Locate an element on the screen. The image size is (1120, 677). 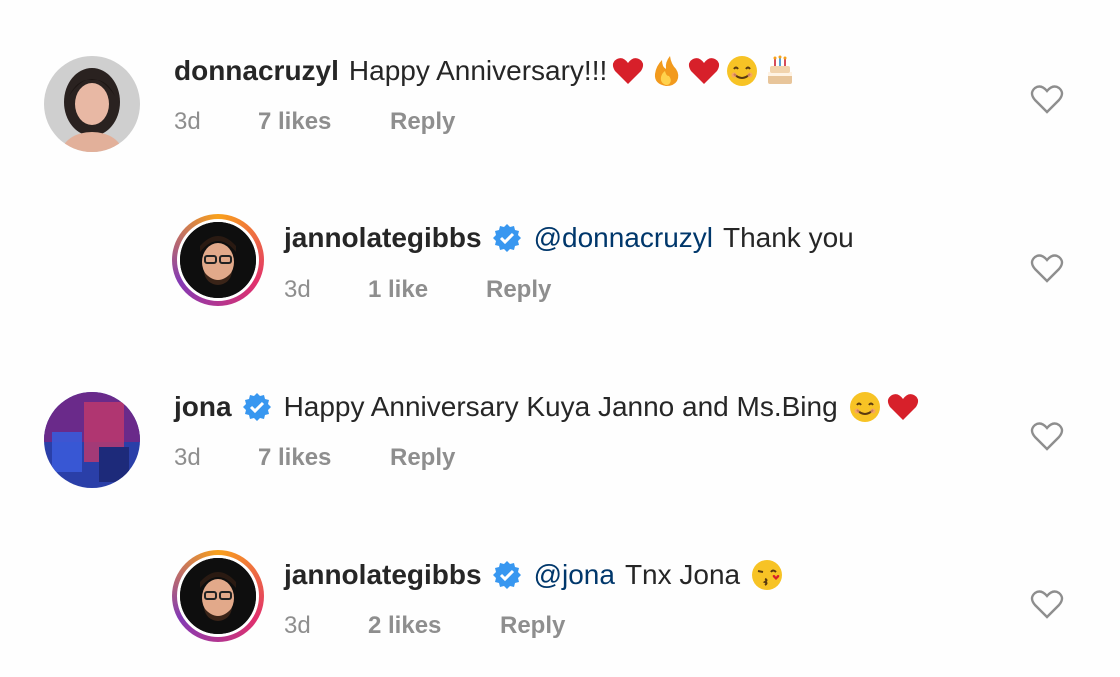
birthday-cake-icon is located at coordinates (780, 69).